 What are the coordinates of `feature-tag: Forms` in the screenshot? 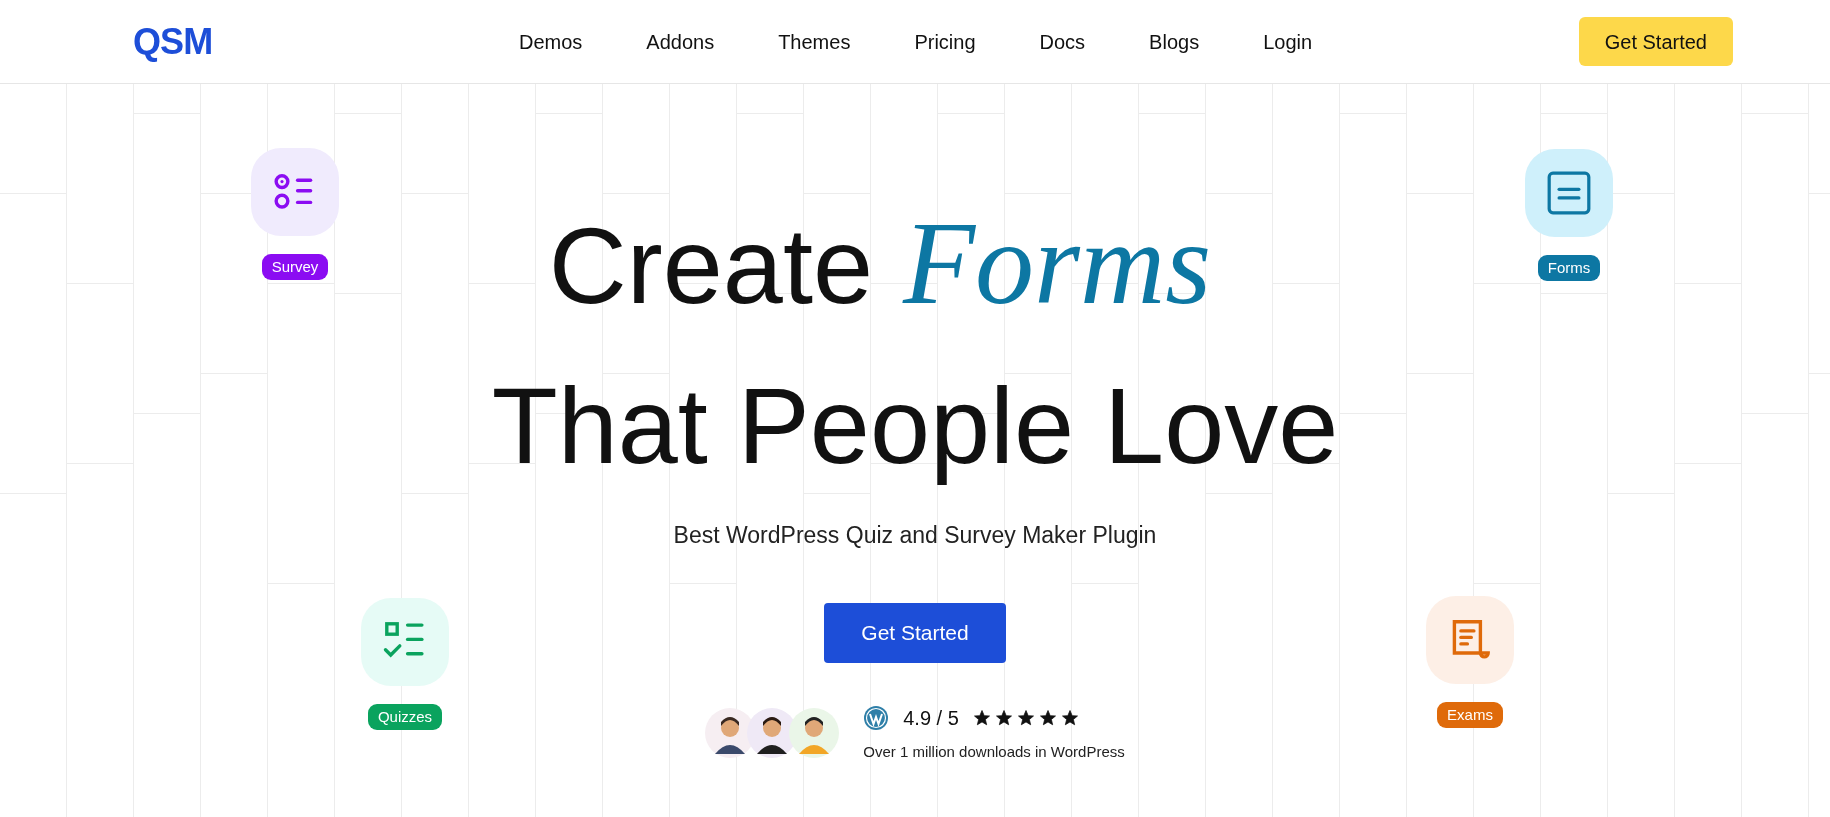 It's located at (1569, 268).